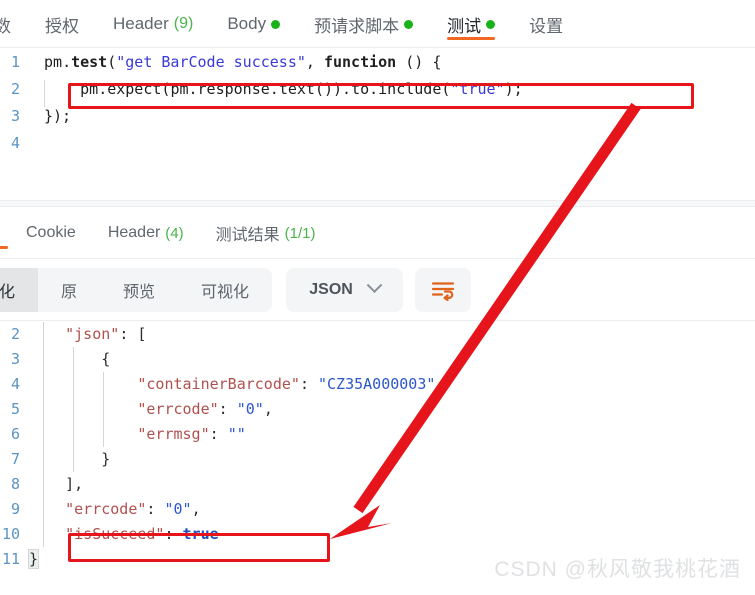 The height and width of the screenshot is (595, 755). I want to click on json-line-number: 7, so click(15, 458).